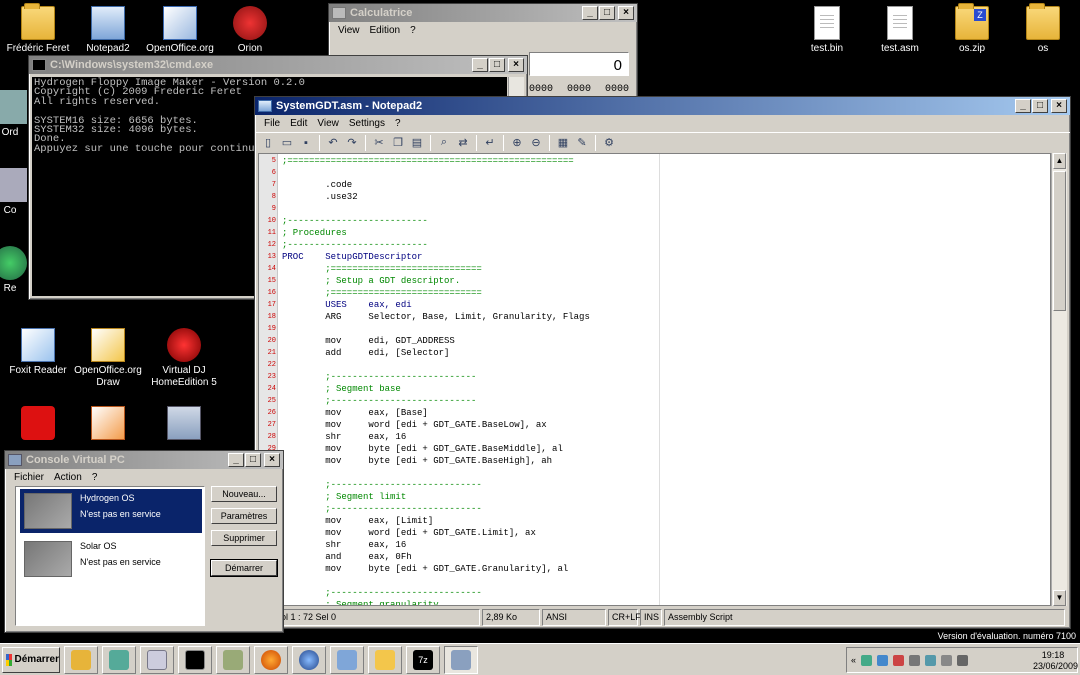 The width and height of the screenshot is (1080, 675). Describe the element at coordinates (536, 143) in the screenshot. I see `zoom-out-icon: ⊖` at that location.